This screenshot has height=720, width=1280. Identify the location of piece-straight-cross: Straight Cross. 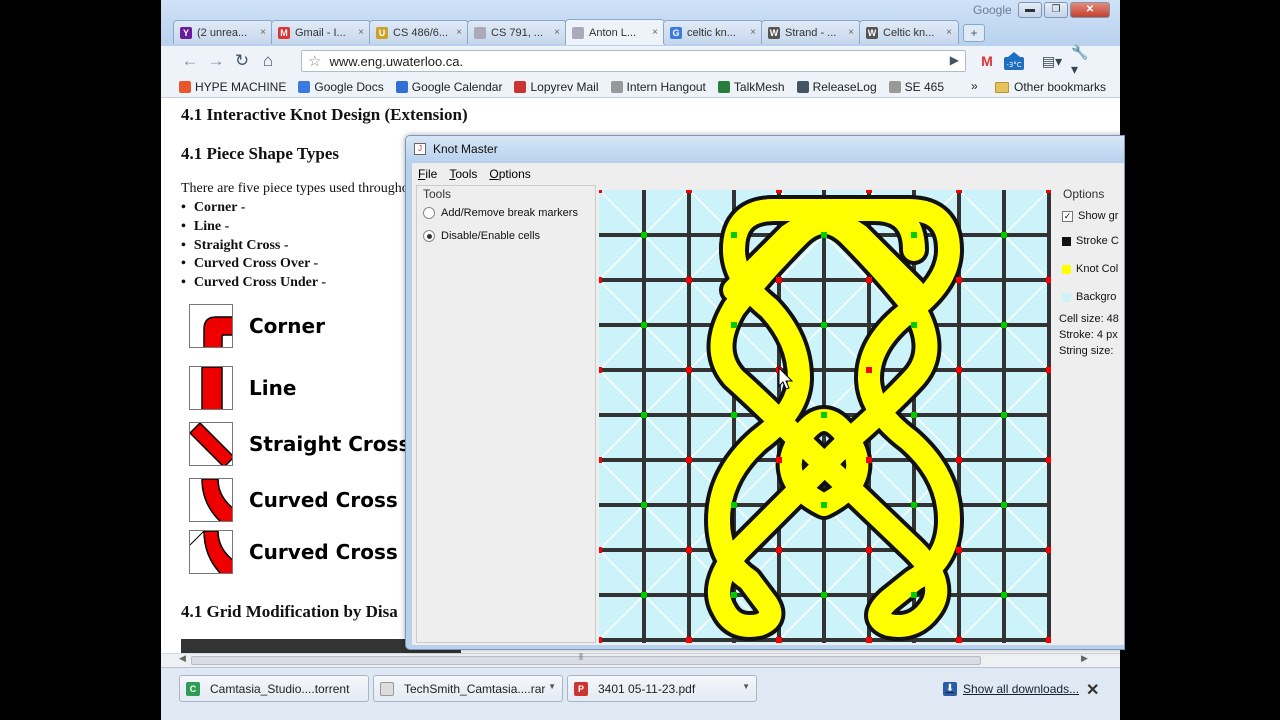
(299, 444).